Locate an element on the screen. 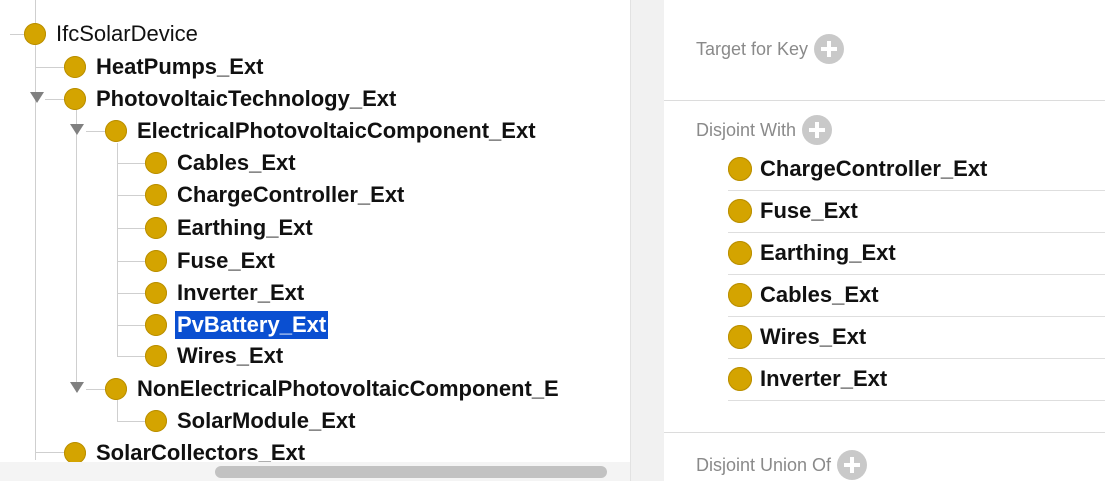  disjoint-item: Wires_Ext is located at coordinates (916, 337).